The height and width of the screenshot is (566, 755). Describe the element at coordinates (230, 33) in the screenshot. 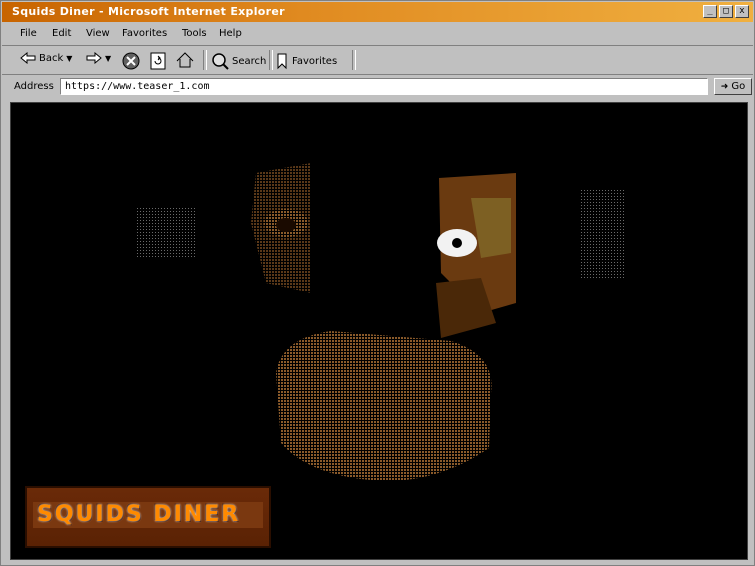

I see `menu-help: Help` at that location.